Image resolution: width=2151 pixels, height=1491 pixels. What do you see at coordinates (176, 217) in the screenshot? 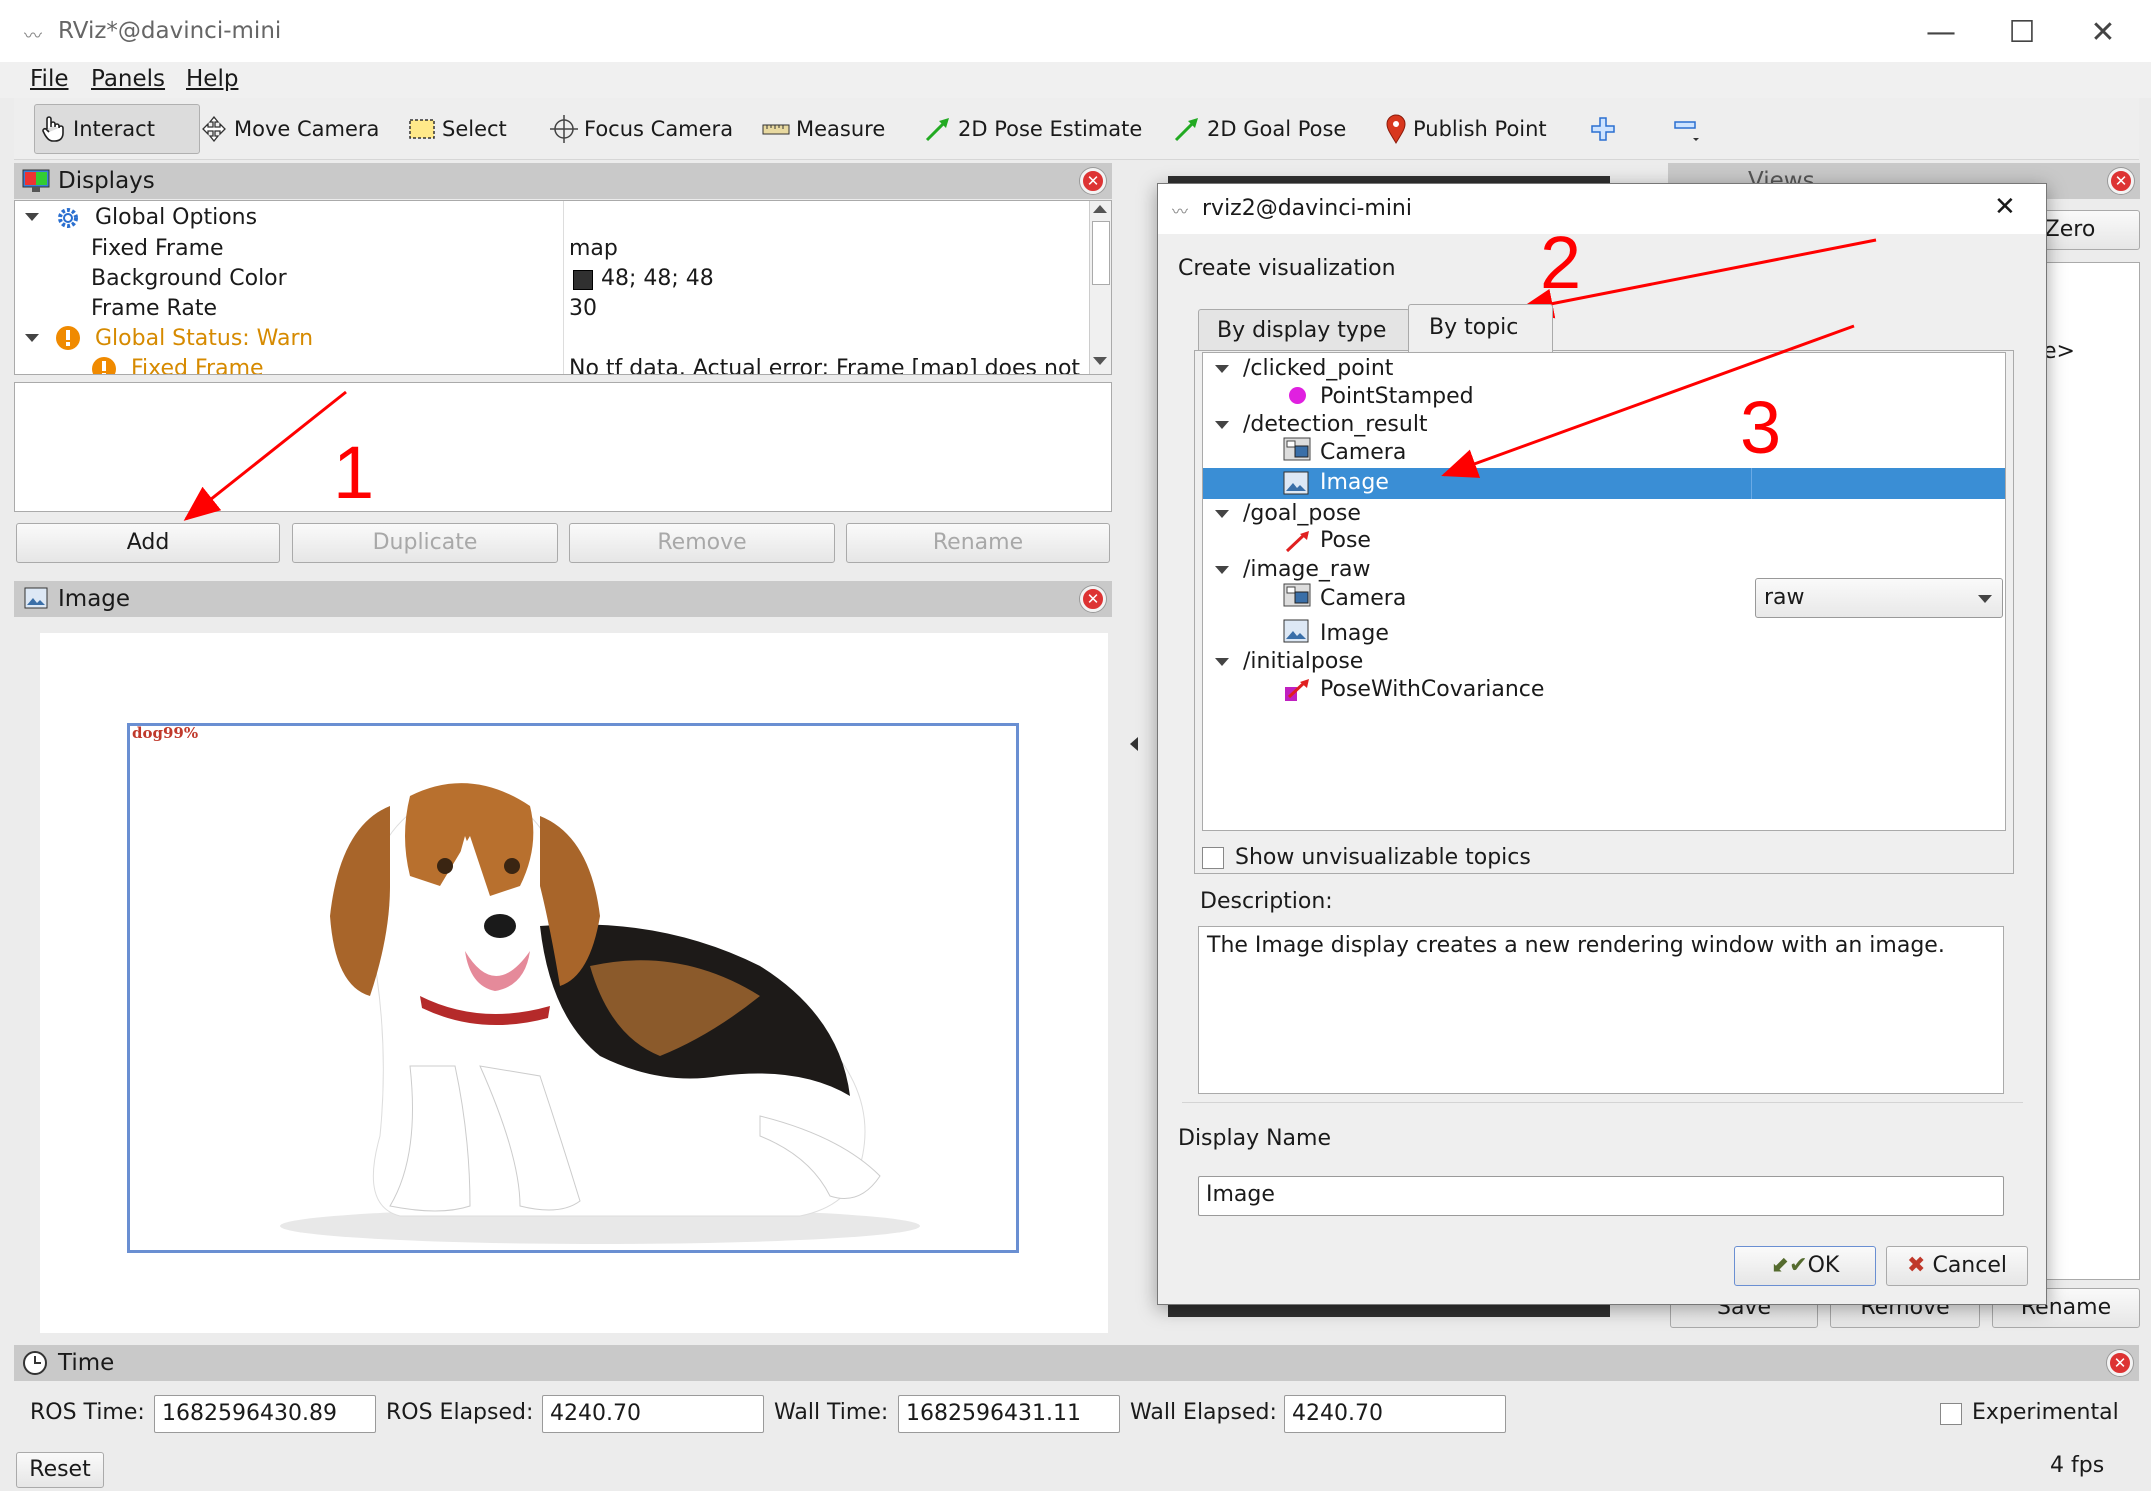
I see `global-options-item: Global Options` at bounding box center [176, 217].